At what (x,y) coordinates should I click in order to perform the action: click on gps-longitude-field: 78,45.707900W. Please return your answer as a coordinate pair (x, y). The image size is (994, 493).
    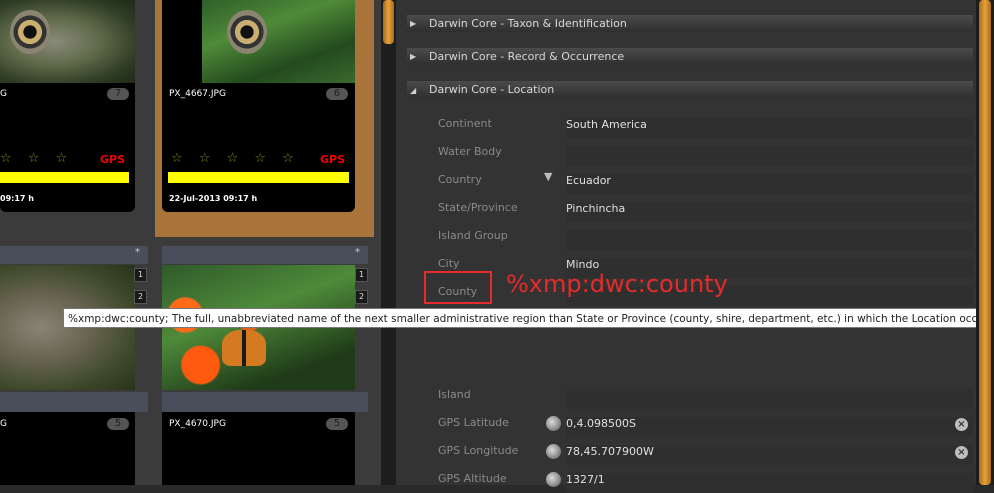
    Looking at the image, I should click on (769, 455).